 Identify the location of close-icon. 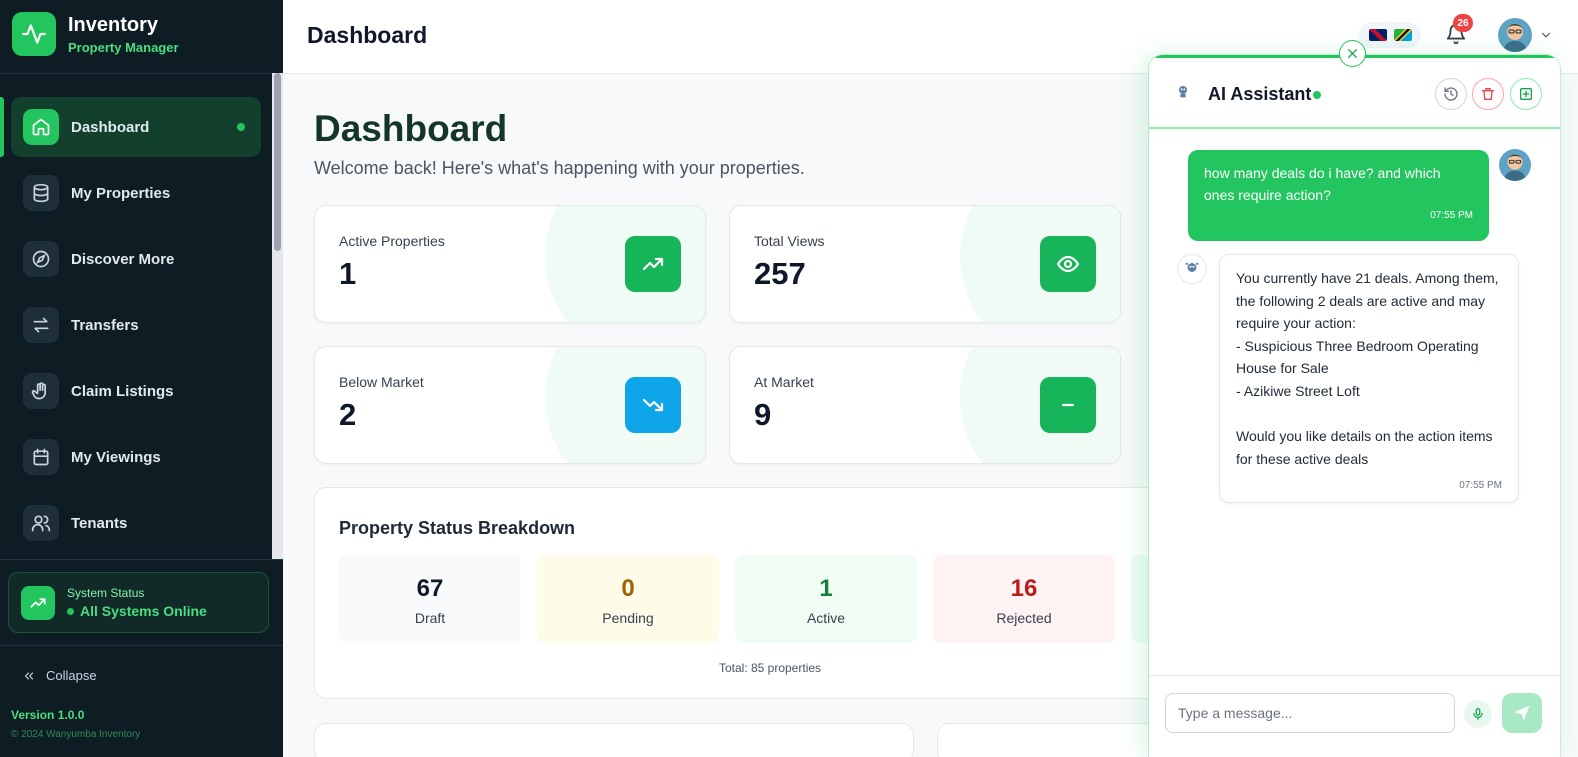
(1352, 53).